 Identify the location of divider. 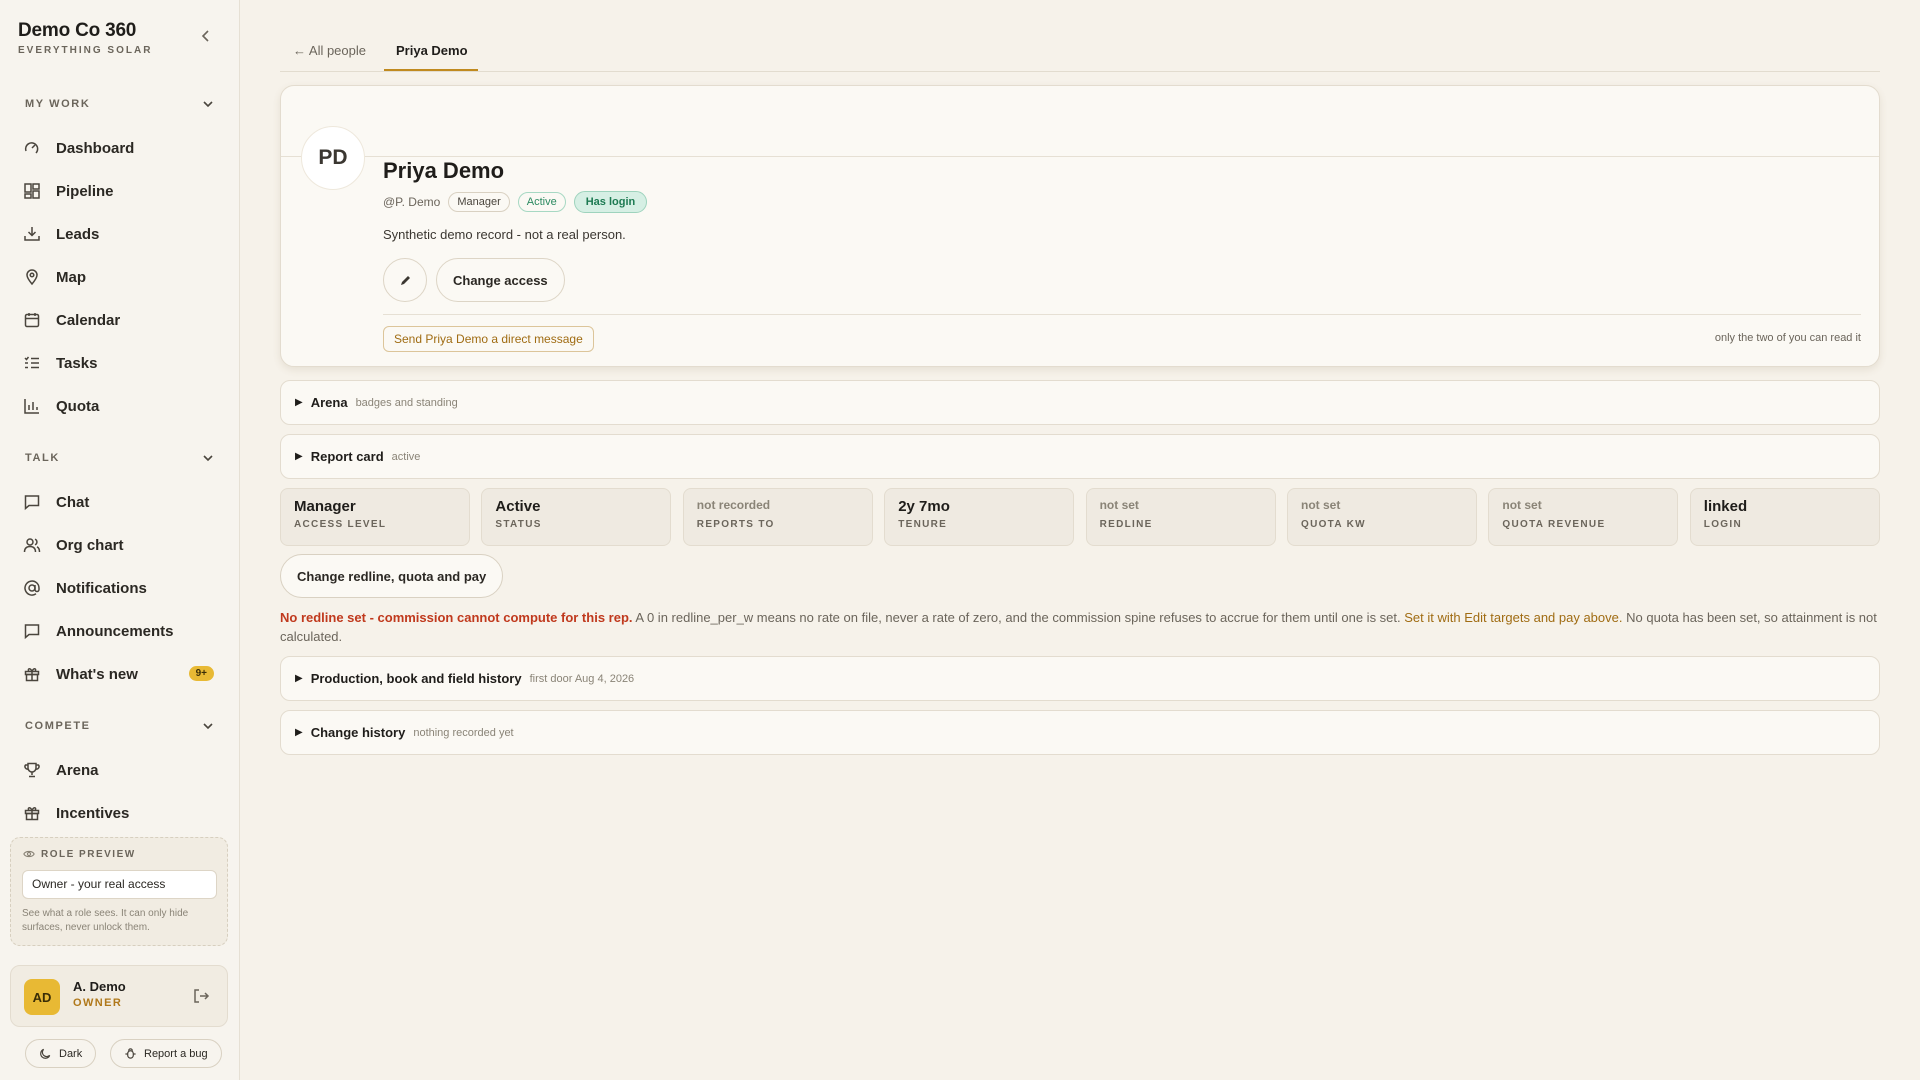
(1122, 314).